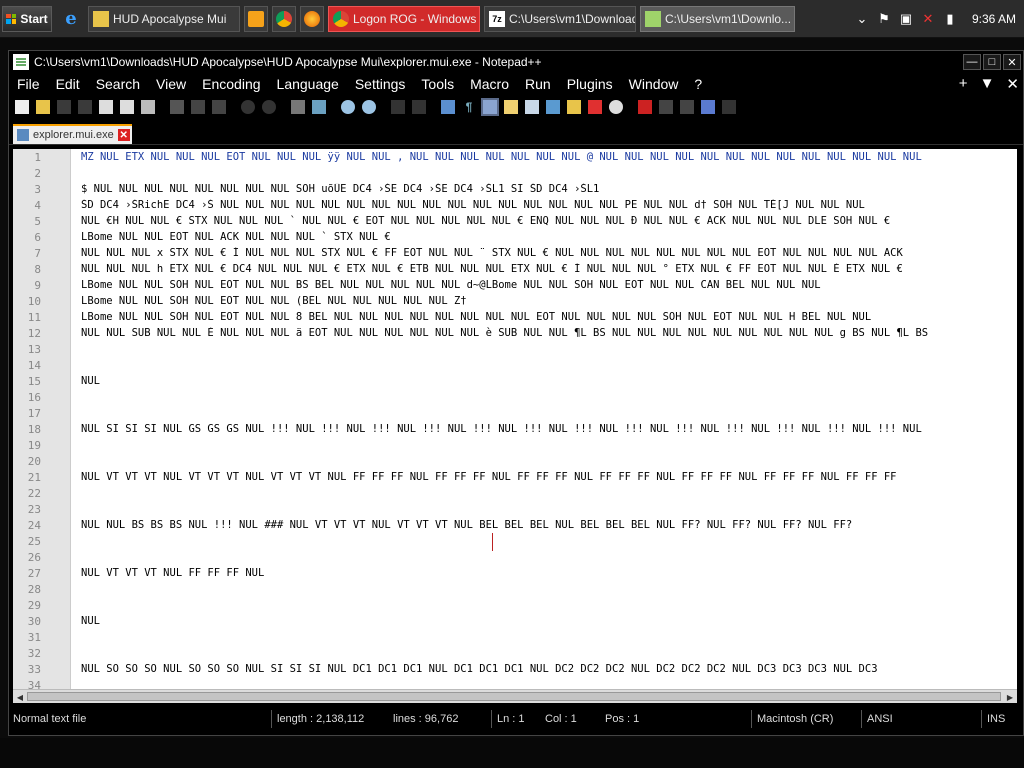 The image size is (1024, 768). Describe the element at coordinates (928, 19) in the screenshot. I see `volume-muted-icon: ✕` at that location.